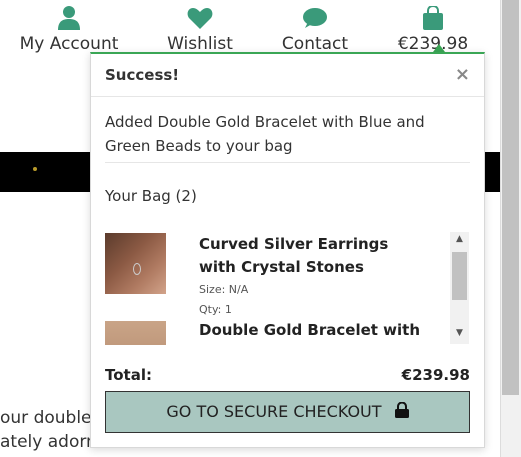  I want to click on checkout-label: GO TO SECURE CHECKOUT, so click(274, 411).